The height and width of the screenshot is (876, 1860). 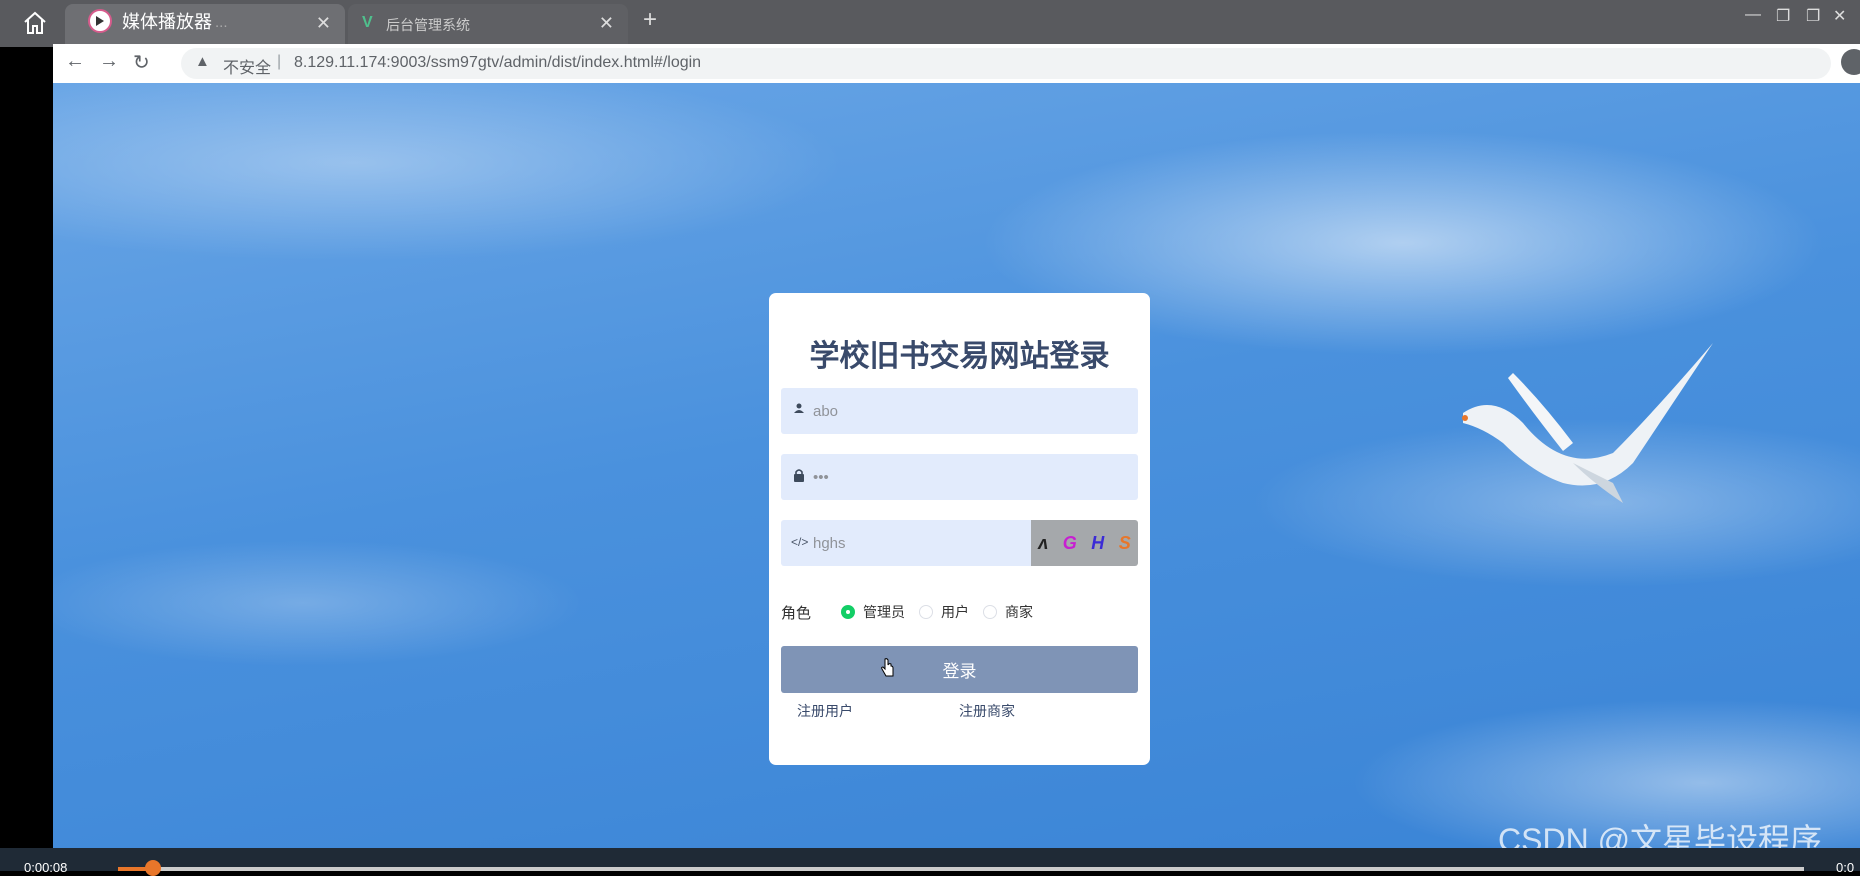 I want to click on captcha-field: </>, so click(x=947, y=543).